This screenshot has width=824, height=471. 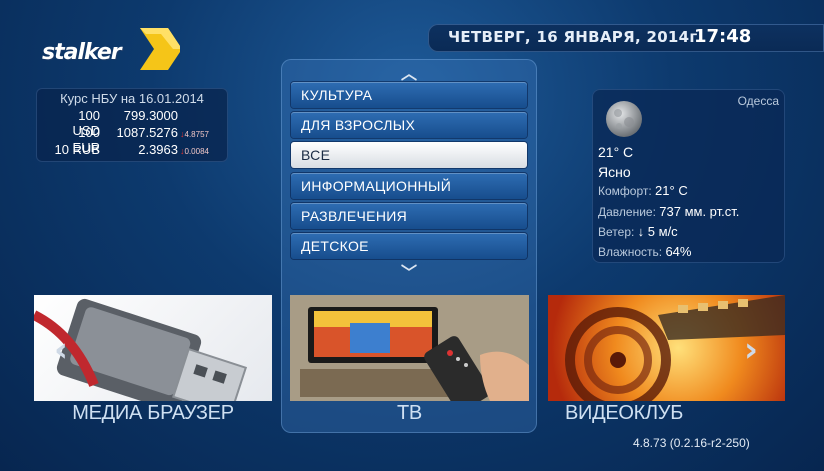 I want to click on weather-condition: Ясно, so click(x=614, y=172).